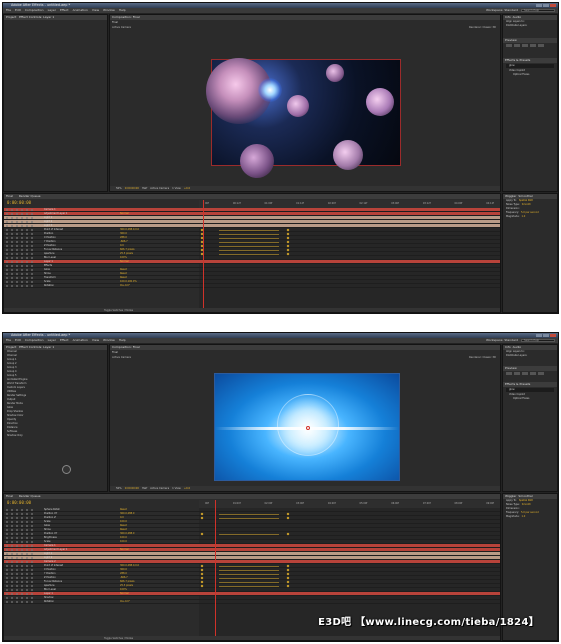 This screenshot has height=644, width=561. Describe the element at coordinates (525, 373) in the screenshot. I see `play-button` at that location.